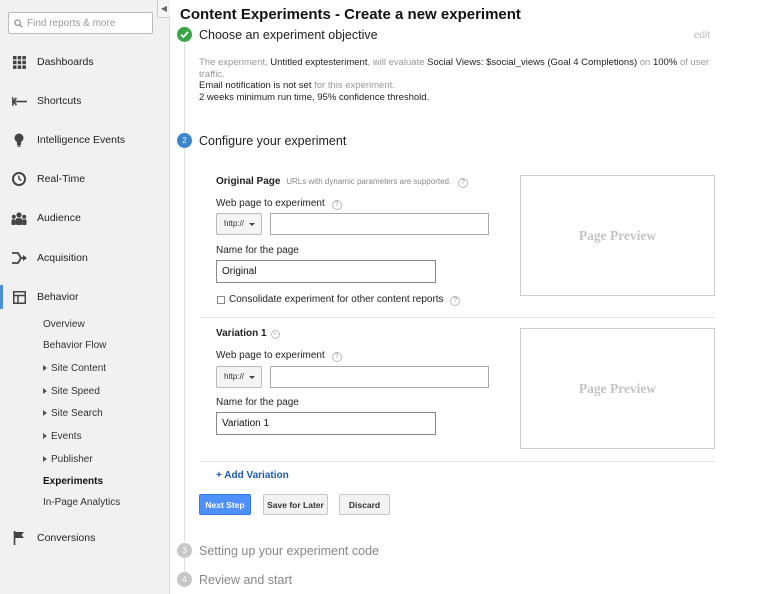 The height and width of the screenshot is (594, 765). I want to click on consolidate-checkbox, so click(221, 300).